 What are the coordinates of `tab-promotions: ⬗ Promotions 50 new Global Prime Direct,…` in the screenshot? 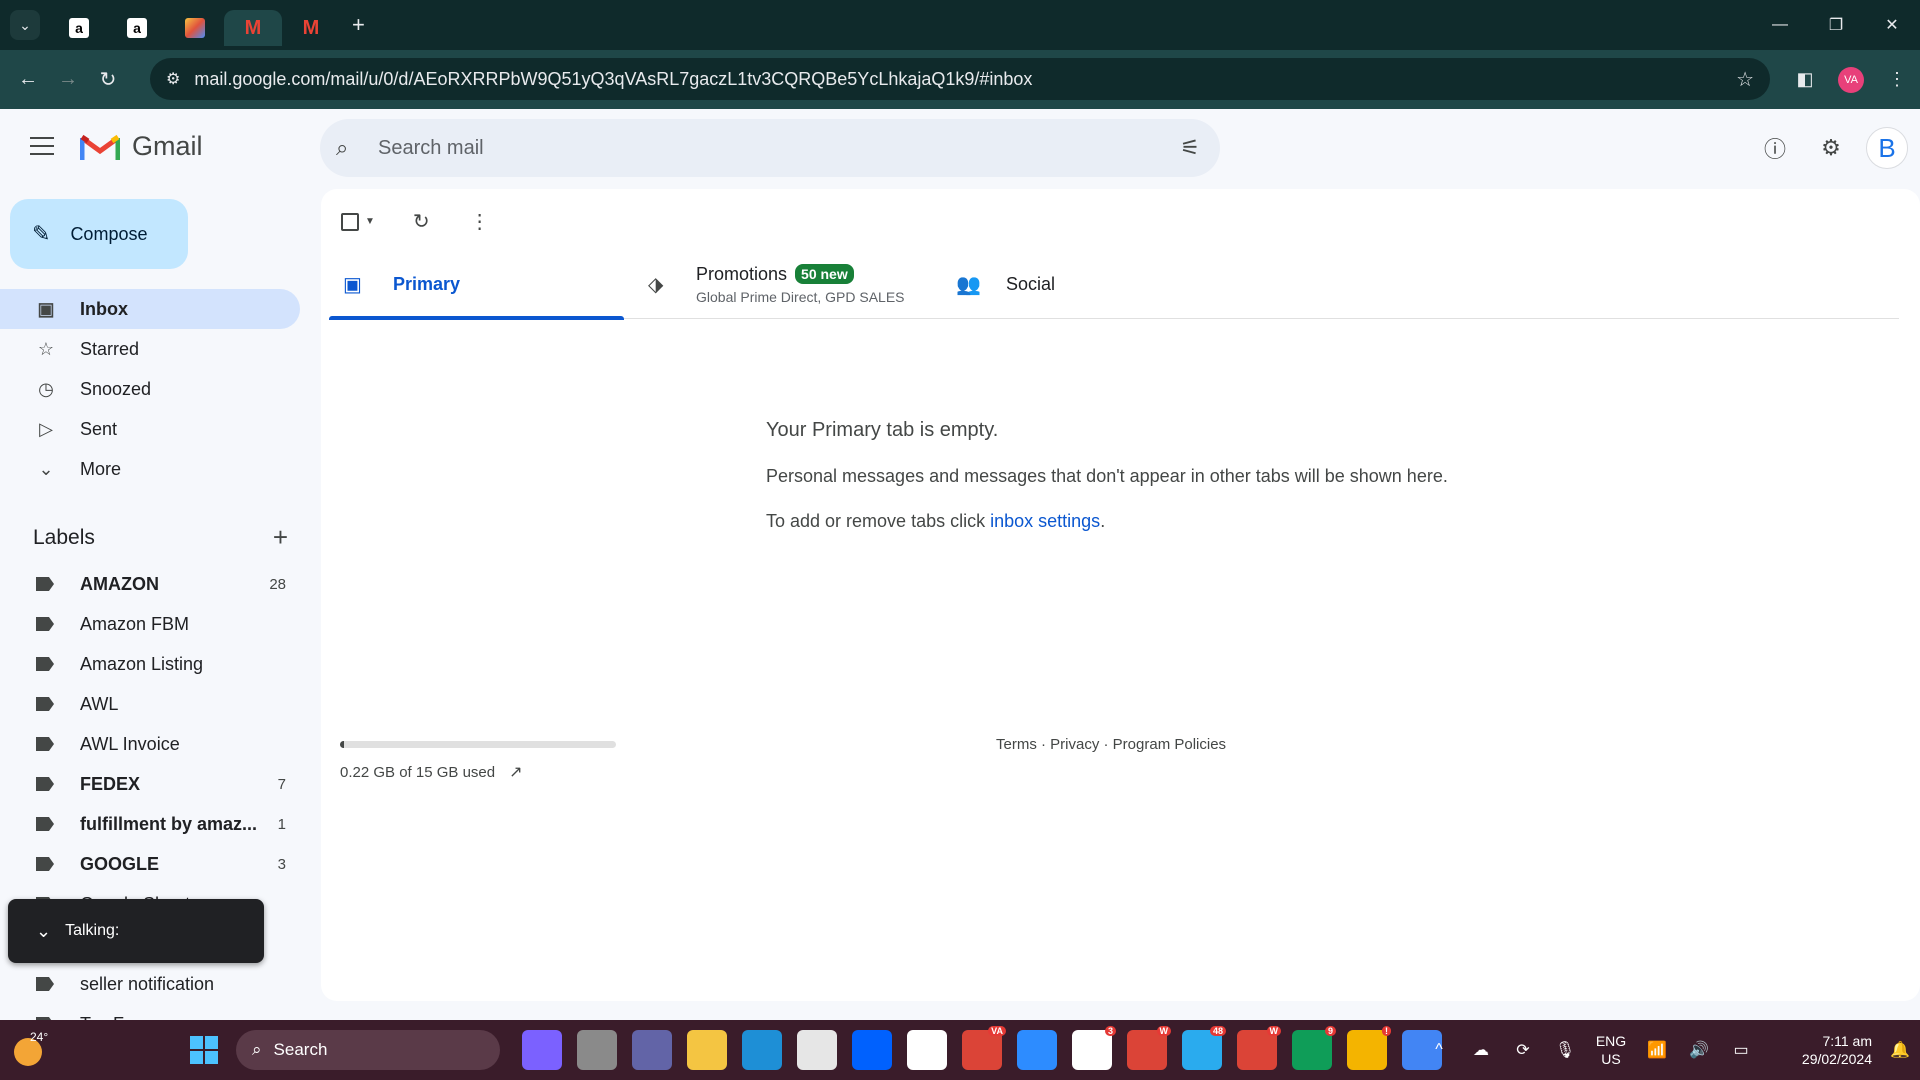 It's located at (784, 284).